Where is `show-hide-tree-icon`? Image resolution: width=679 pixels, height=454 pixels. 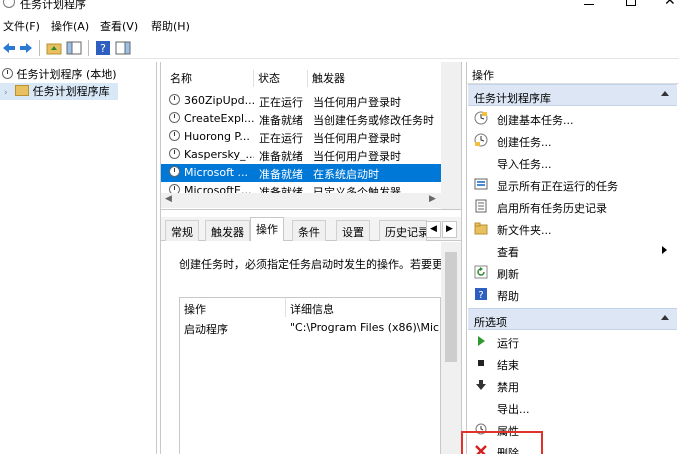 show-hide-tree-icon is located at coordinates (74, 48).